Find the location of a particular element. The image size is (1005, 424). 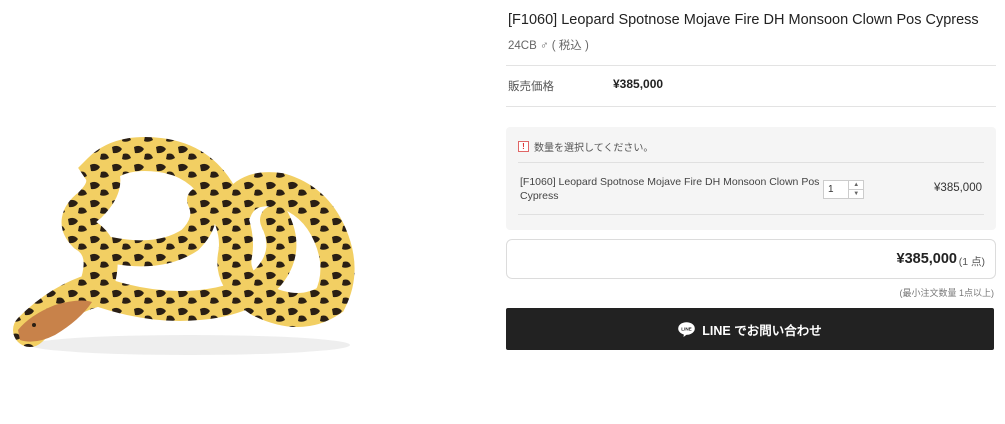

line-button-label: LINE でお問い合わせ is located at coordinates (762, 330).